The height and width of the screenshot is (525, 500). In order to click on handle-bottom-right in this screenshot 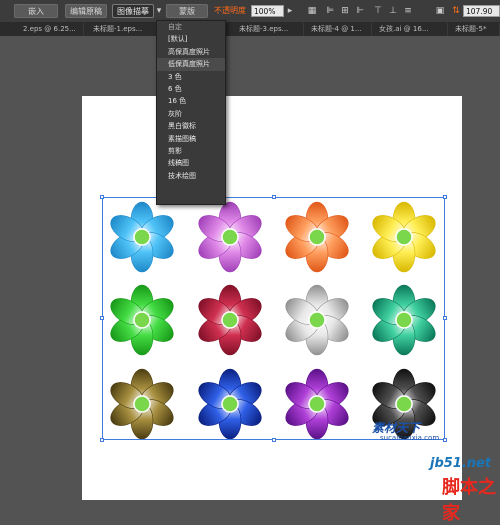, I will do `click(445, 440)`.